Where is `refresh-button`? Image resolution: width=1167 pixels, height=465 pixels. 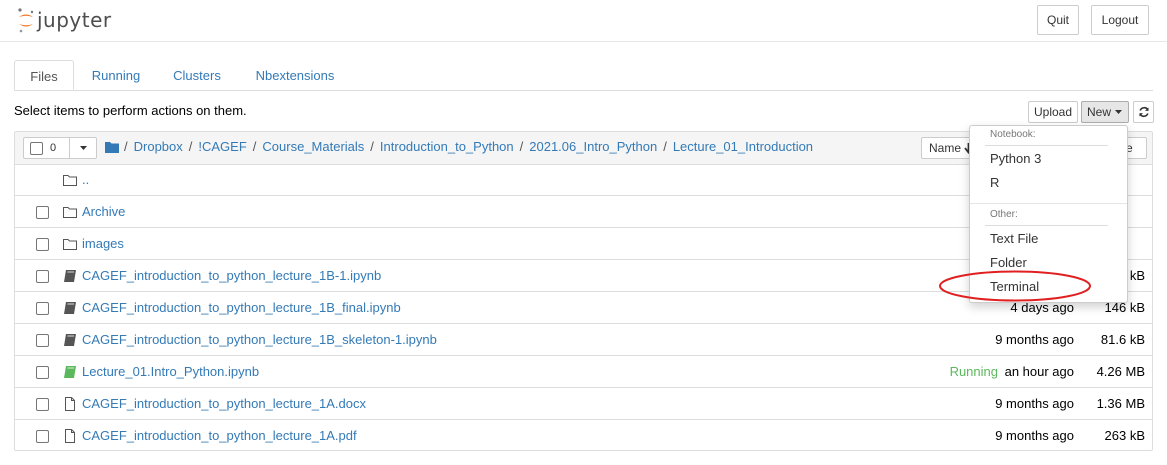 refresh-button is located at coordinates (1143, 112).